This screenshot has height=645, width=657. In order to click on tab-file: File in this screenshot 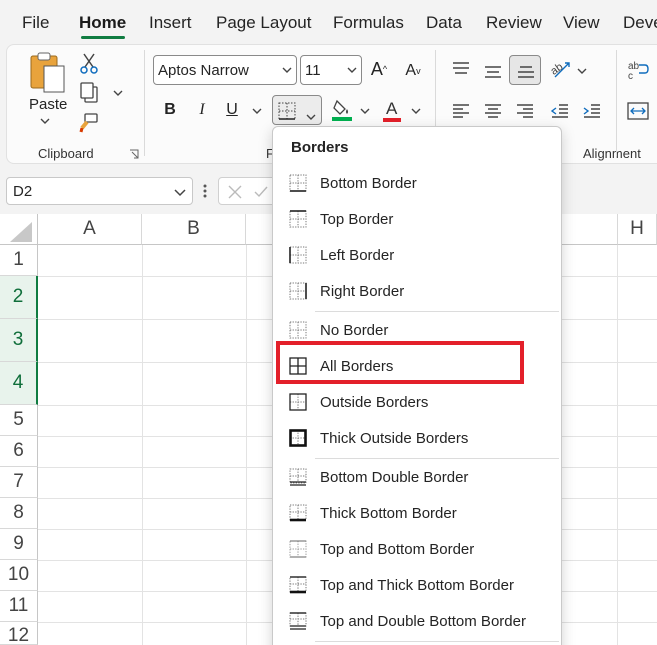, I will do `click(35, 23)`.